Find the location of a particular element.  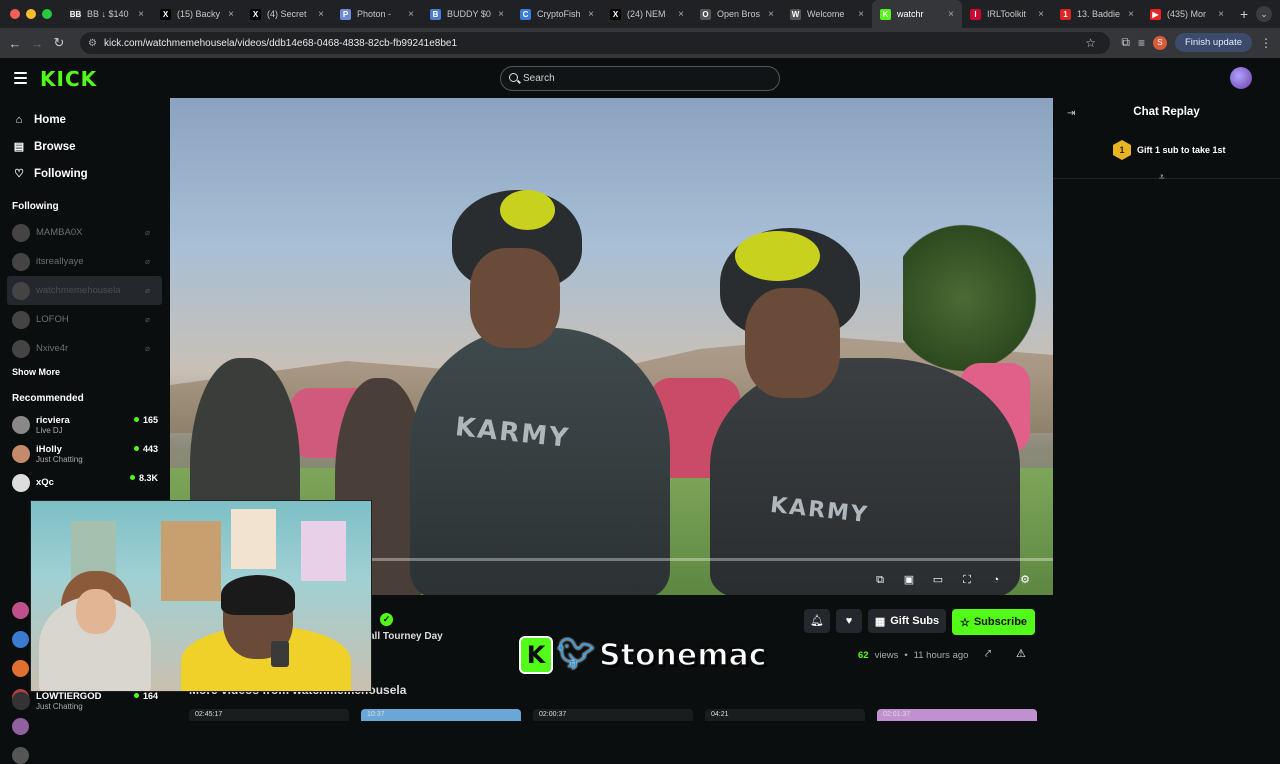

browser-tab: BB BB ↓ $140 × is located at coordinates (107, 14).